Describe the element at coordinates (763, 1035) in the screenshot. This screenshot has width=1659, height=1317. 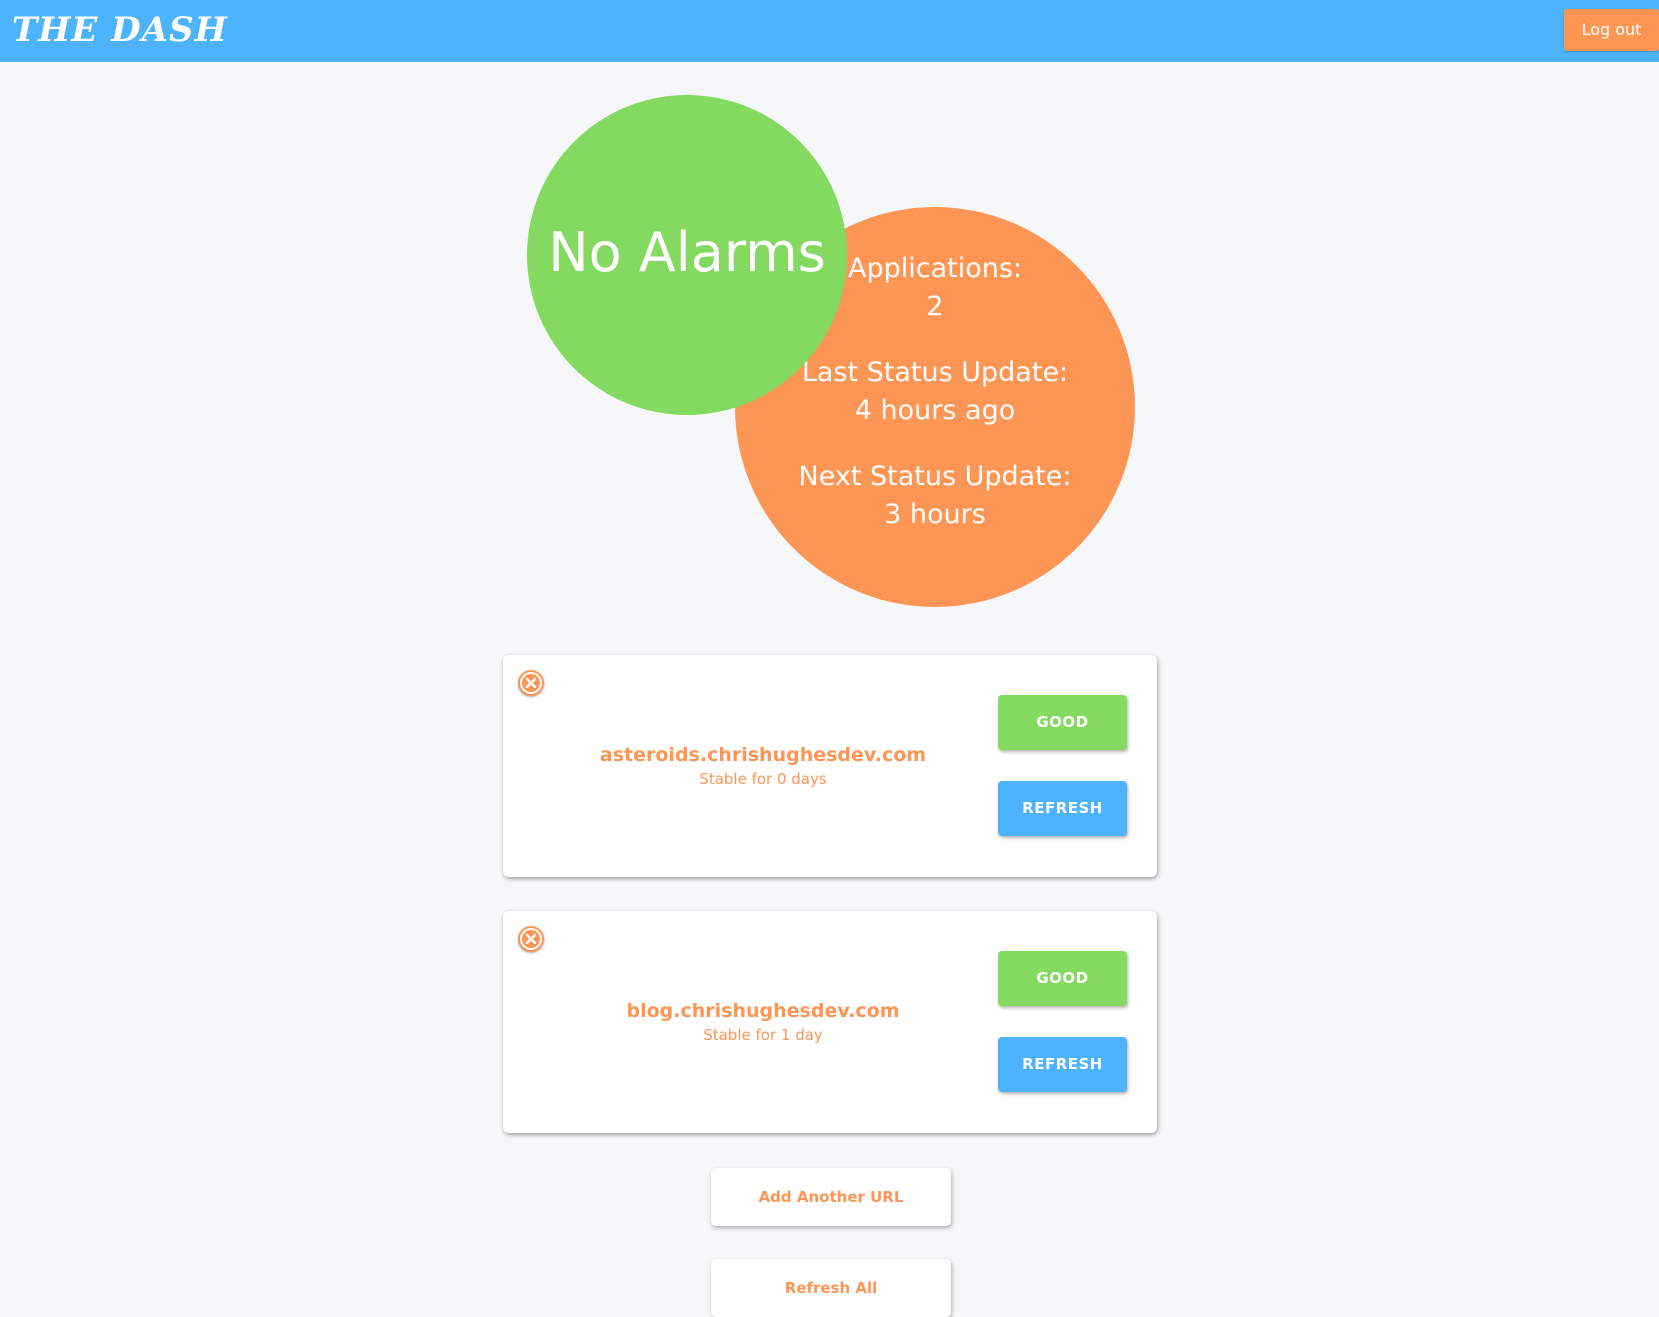
I see `app-stable-text: Stable for 1 day` at that location.